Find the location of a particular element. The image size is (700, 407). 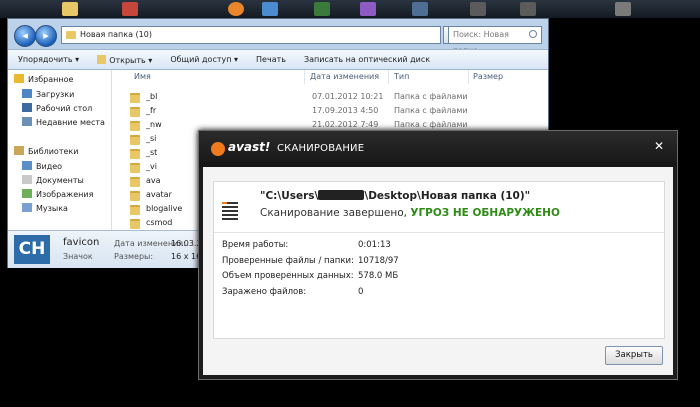

details-size-label: Размеры: is located at coordinates (134, 256).